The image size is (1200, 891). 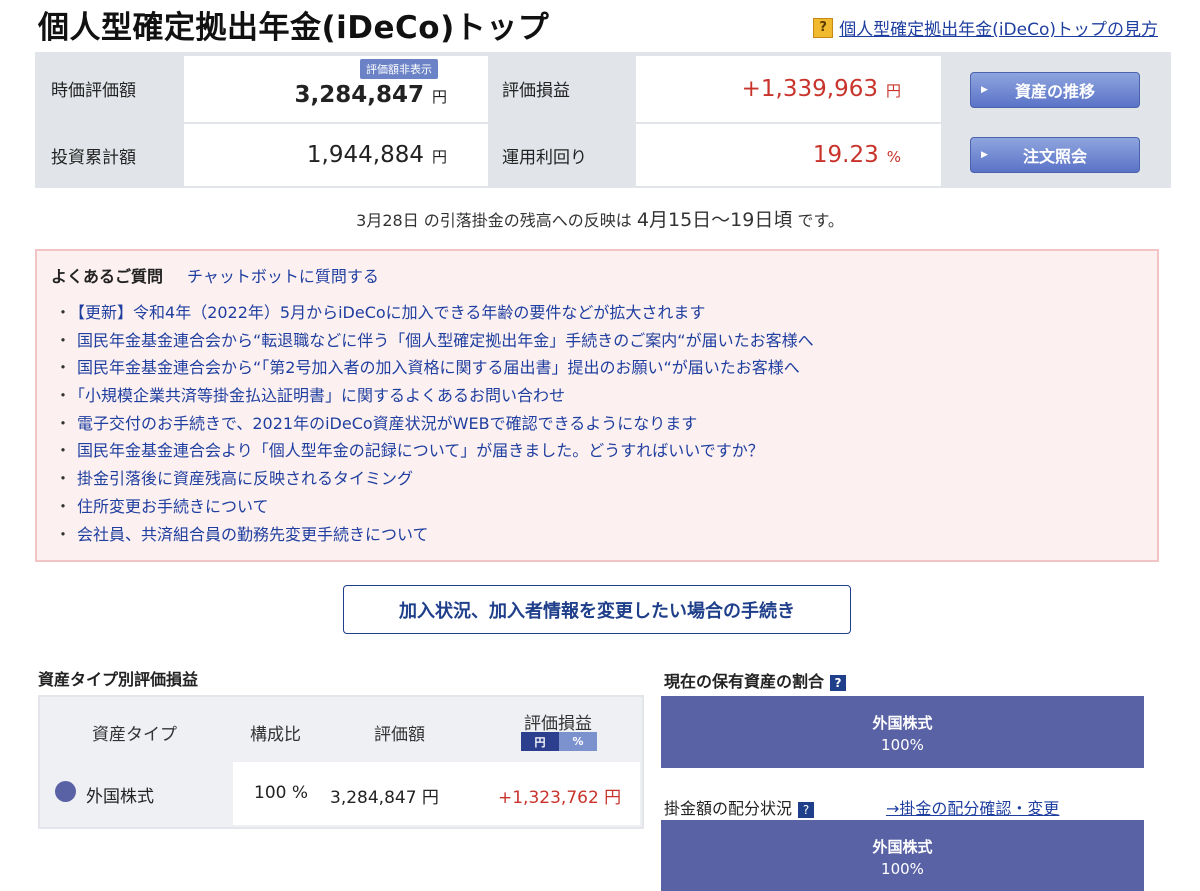 What do you see at coordinates (134, 735) in the screenshot?
I see `header-asset-type: 資産タイプ` at bounding box center [134, 735].